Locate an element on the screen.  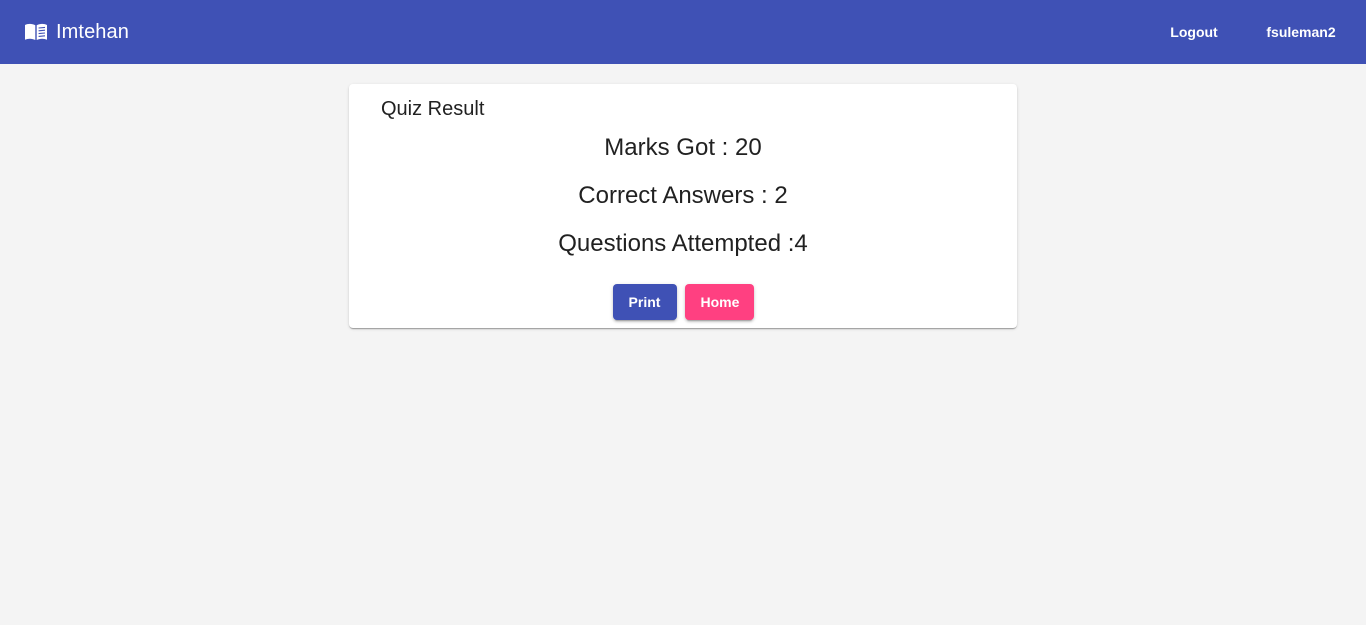
app-title: Imtehan is located at coordinates (92, 31).